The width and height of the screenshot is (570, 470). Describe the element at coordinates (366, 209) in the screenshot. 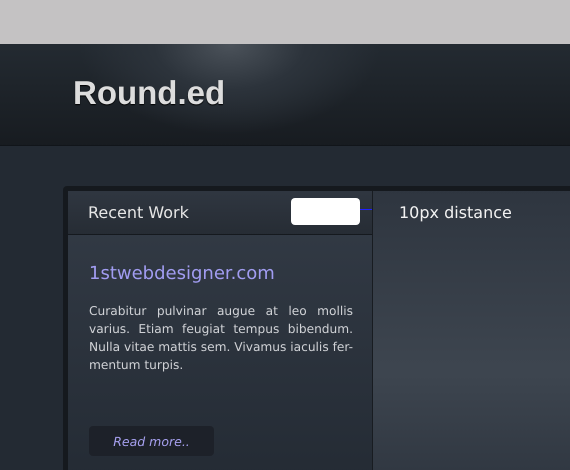

I see `annotation-line` at that location.